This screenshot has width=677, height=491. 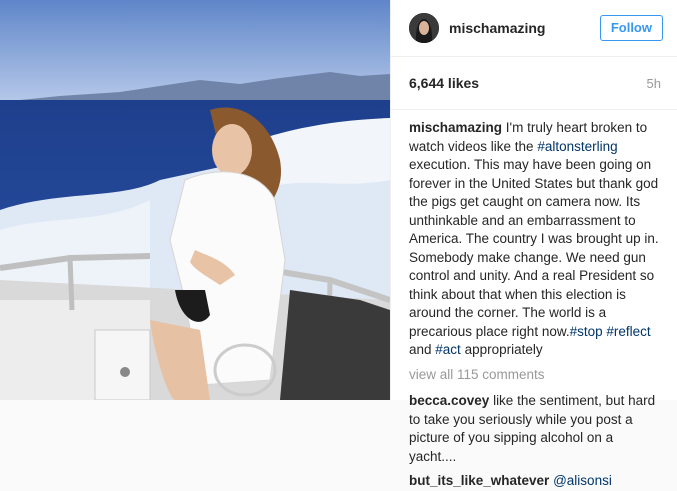 I want to click on comment-username: but_its_like_whatever, so click(x=479, y=480).